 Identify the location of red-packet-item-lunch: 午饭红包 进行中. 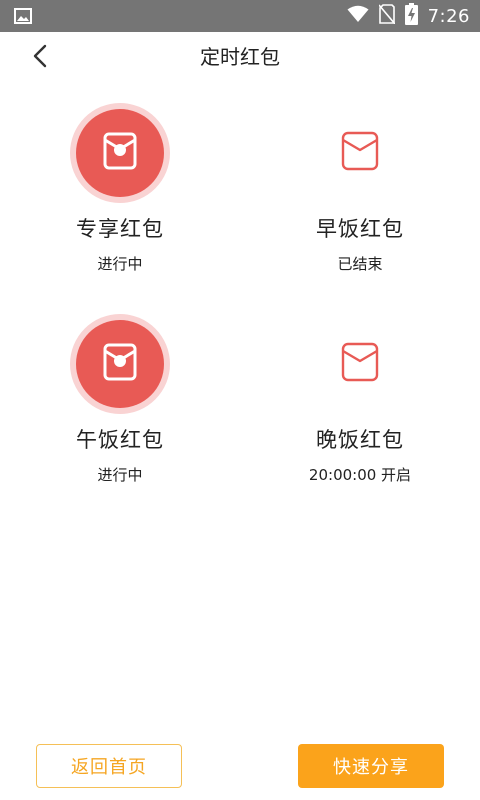
(120, 411).